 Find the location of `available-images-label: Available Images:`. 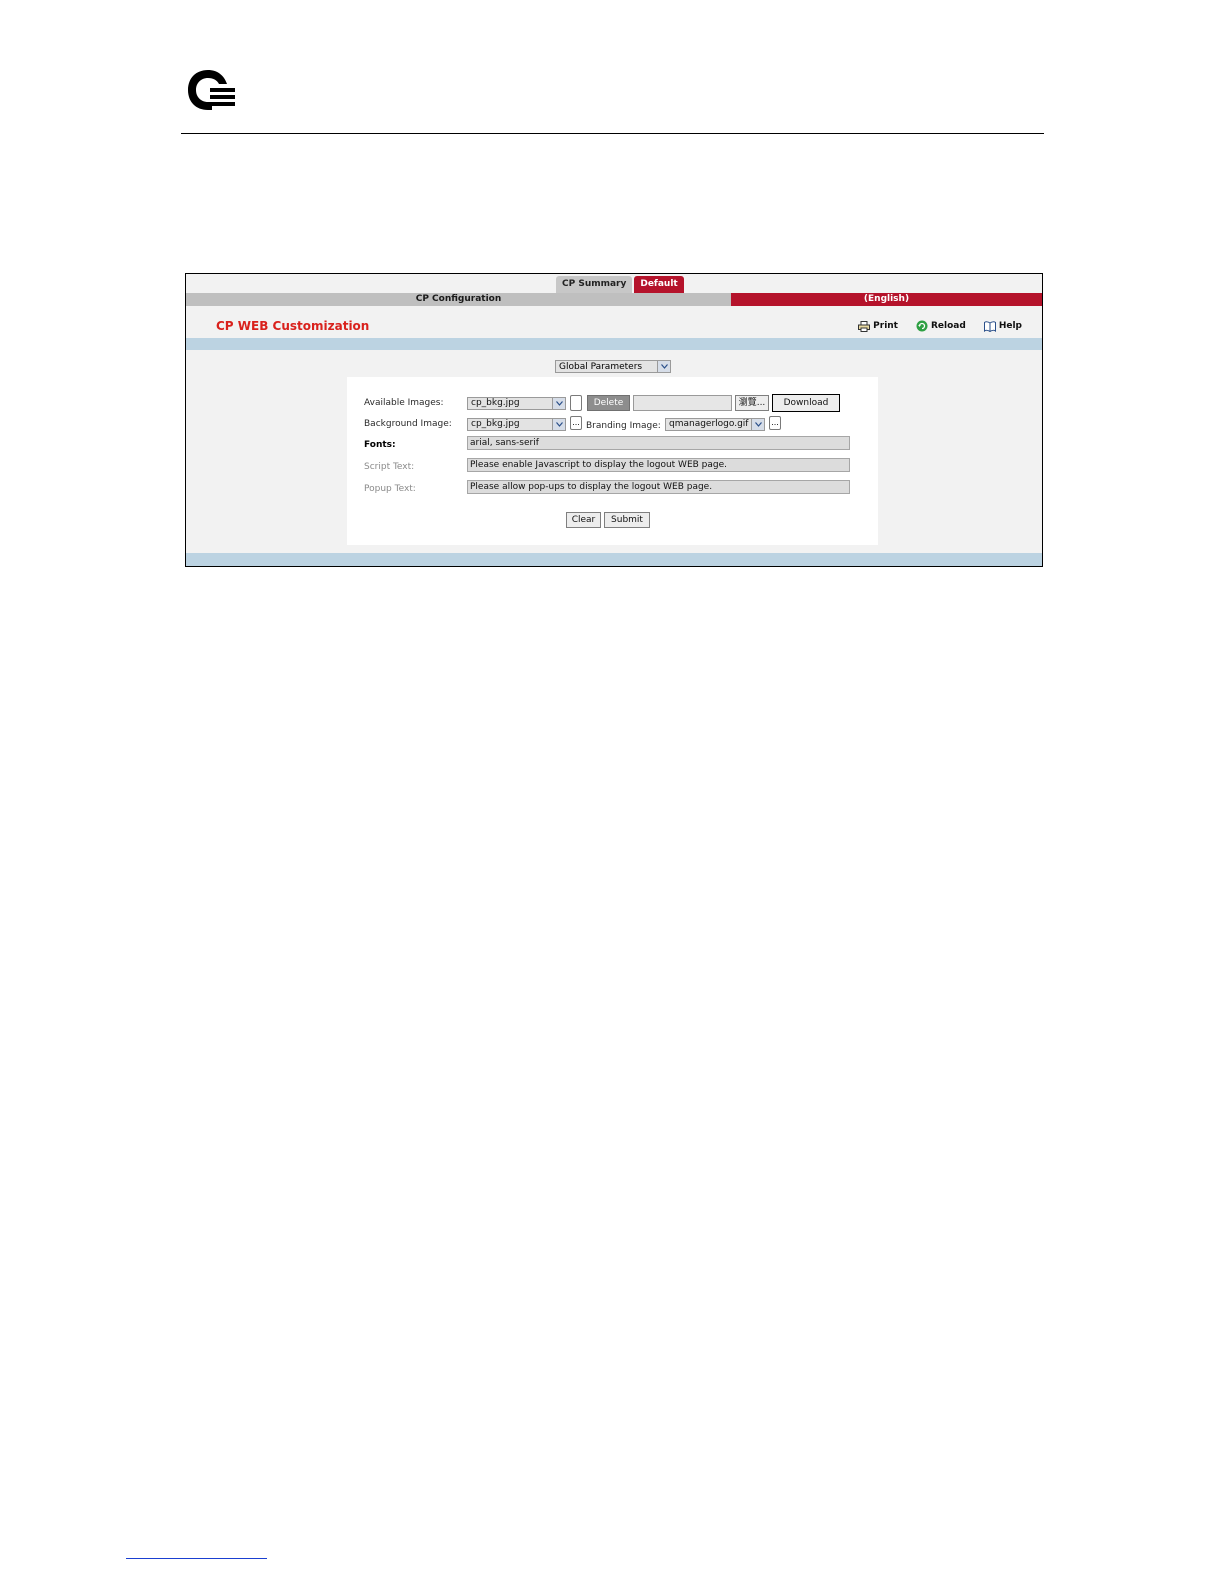

available-images-label: Available Images: is located at coordinates (404, 403).